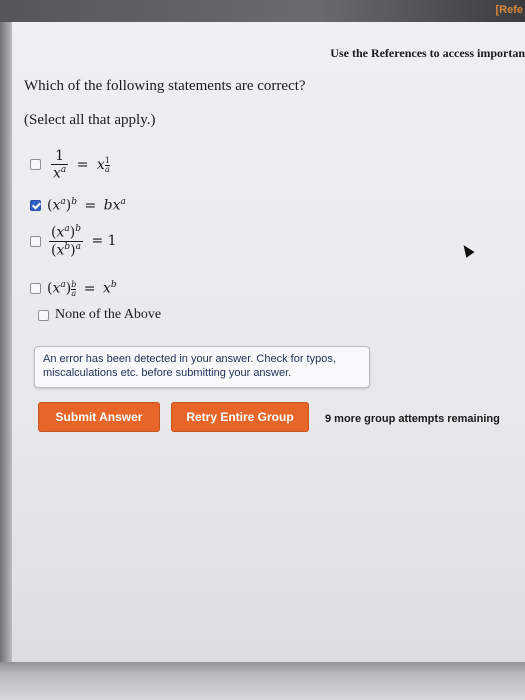 The height and width of the screenshot is (700, 525). I want to click on option-5: None of the Above, so click(99, 315).